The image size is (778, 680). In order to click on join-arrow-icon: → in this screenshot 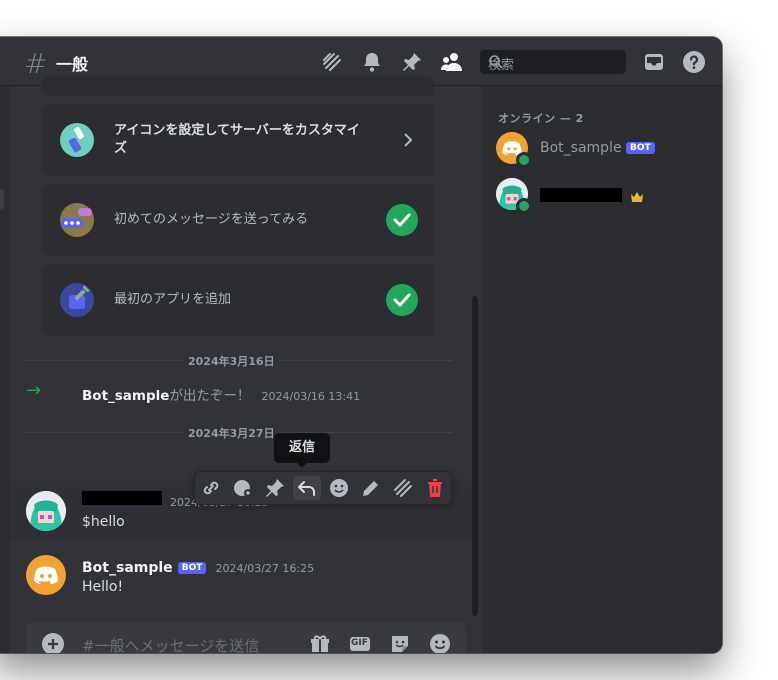, I will do `click(34, 390)`.